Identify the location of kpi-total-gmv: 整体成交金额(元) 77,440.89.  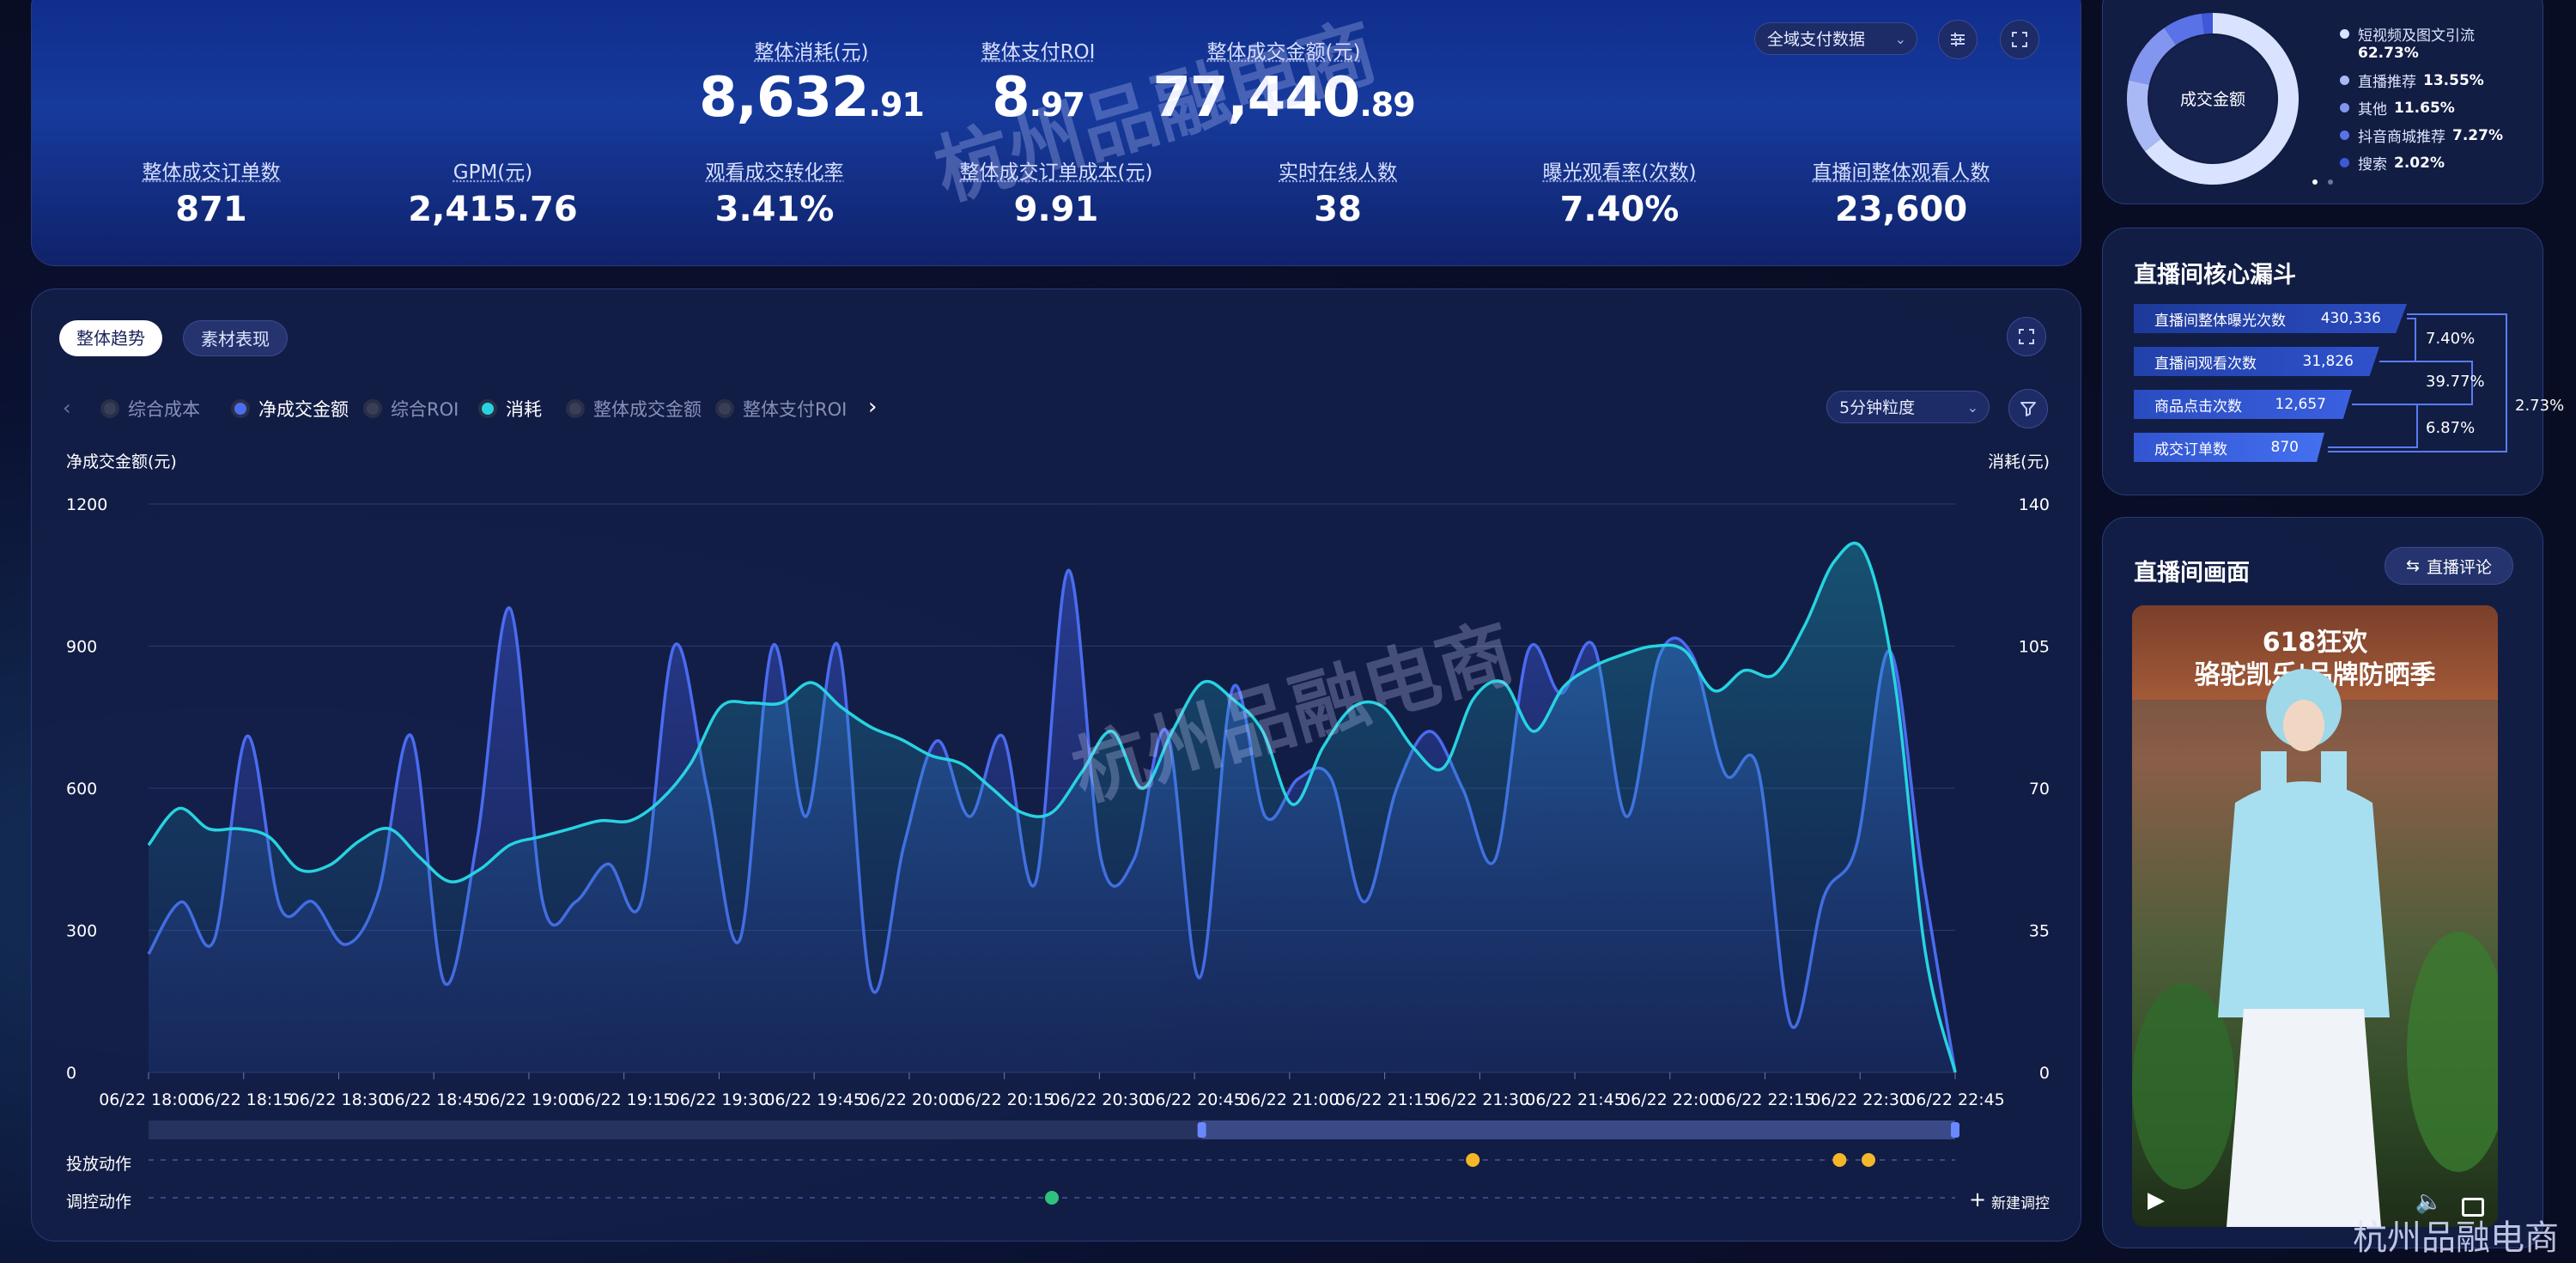
(1283, 82).